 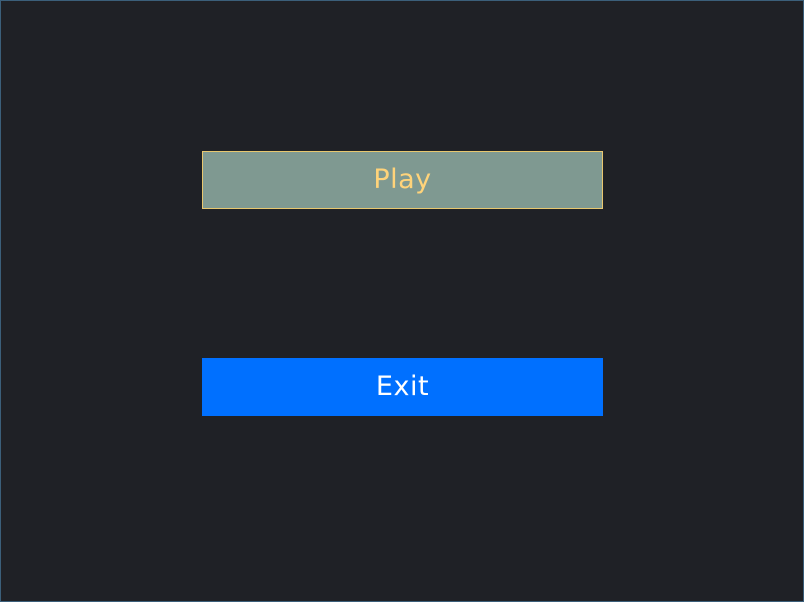 I want to click on exit-button: Exit, so click(x=402, y=387).